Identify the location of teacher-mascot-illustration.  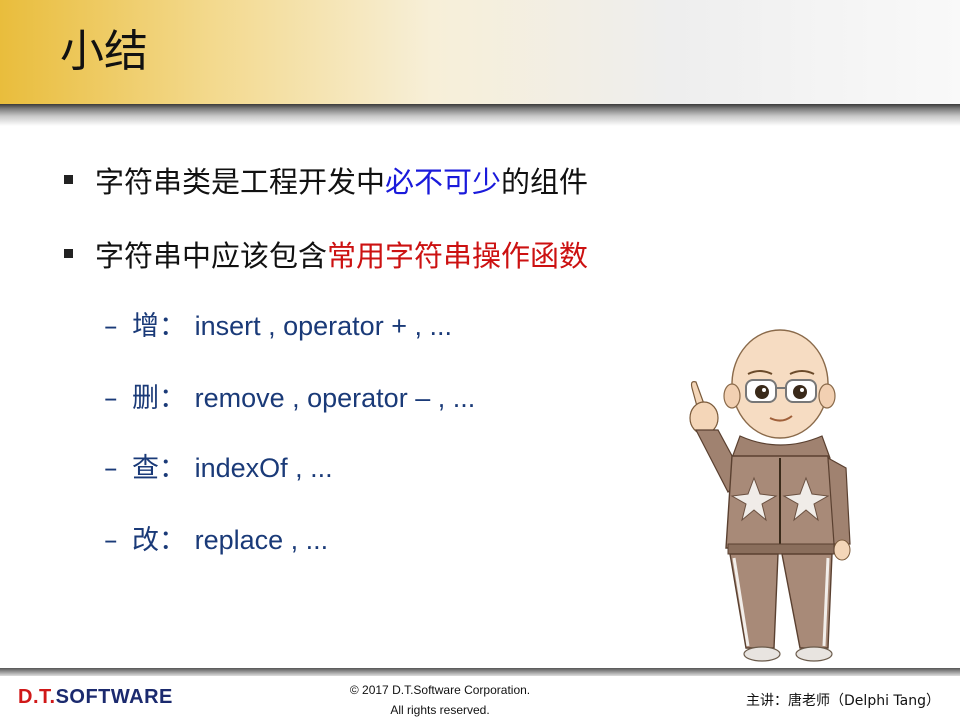
(770, 495).